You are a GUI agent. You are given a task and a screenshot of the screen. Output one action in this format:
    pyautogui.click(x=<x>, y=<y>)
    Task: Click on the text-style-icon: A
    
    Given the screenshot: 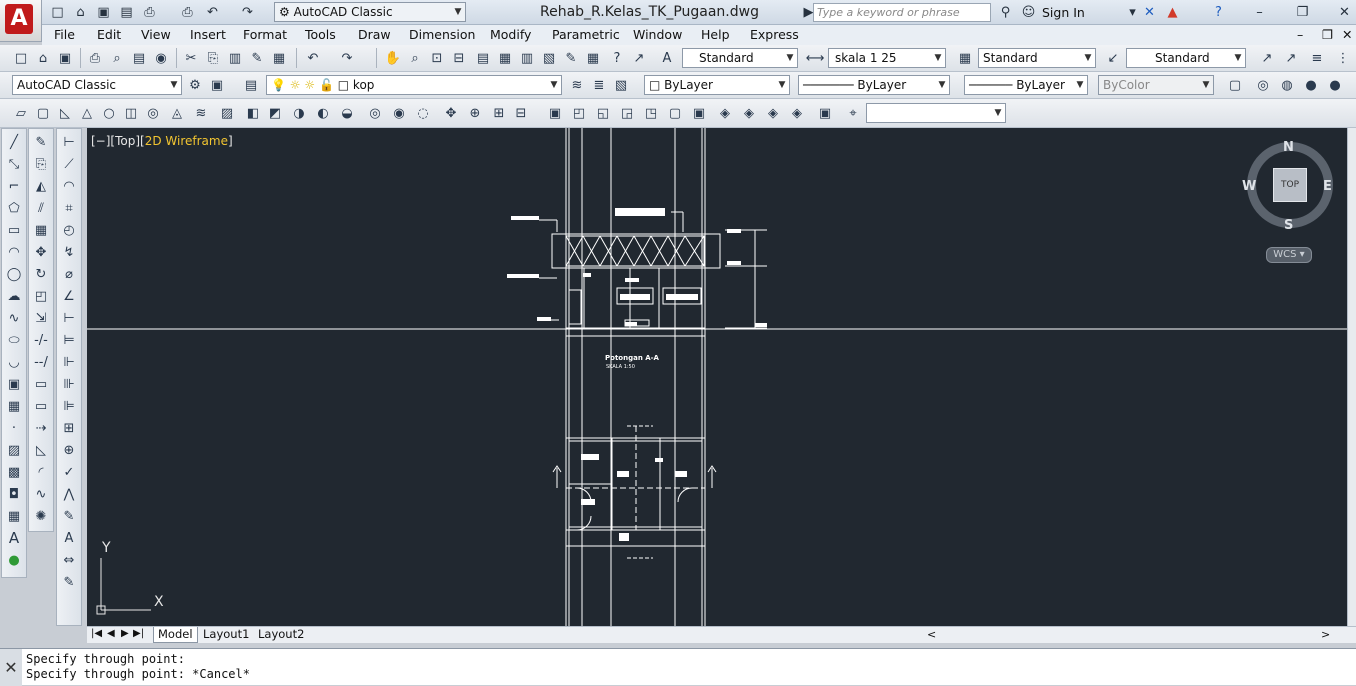 What is the action you would take?
    pyautogui.click(x=667, y=58)
    